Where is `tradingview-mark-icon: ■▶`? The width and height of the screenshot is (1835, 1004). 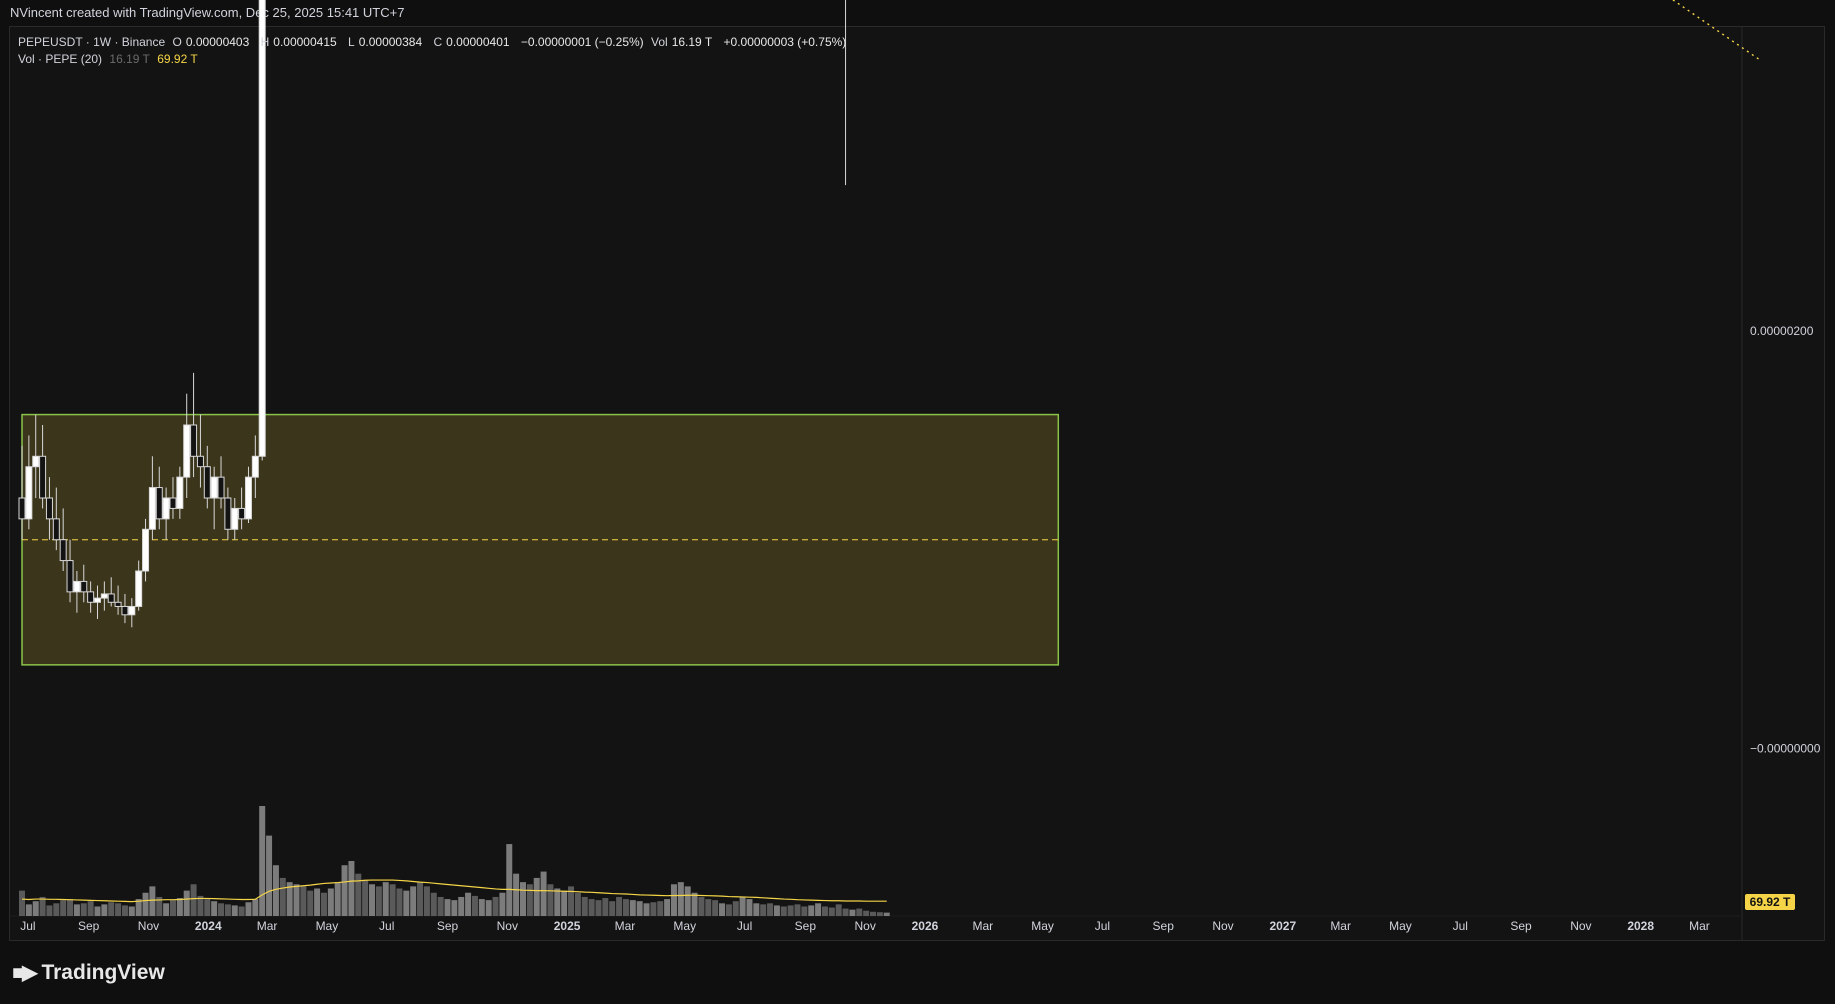 tradingview-mark-icon: ■▶ is located at coordinates (25, 973).